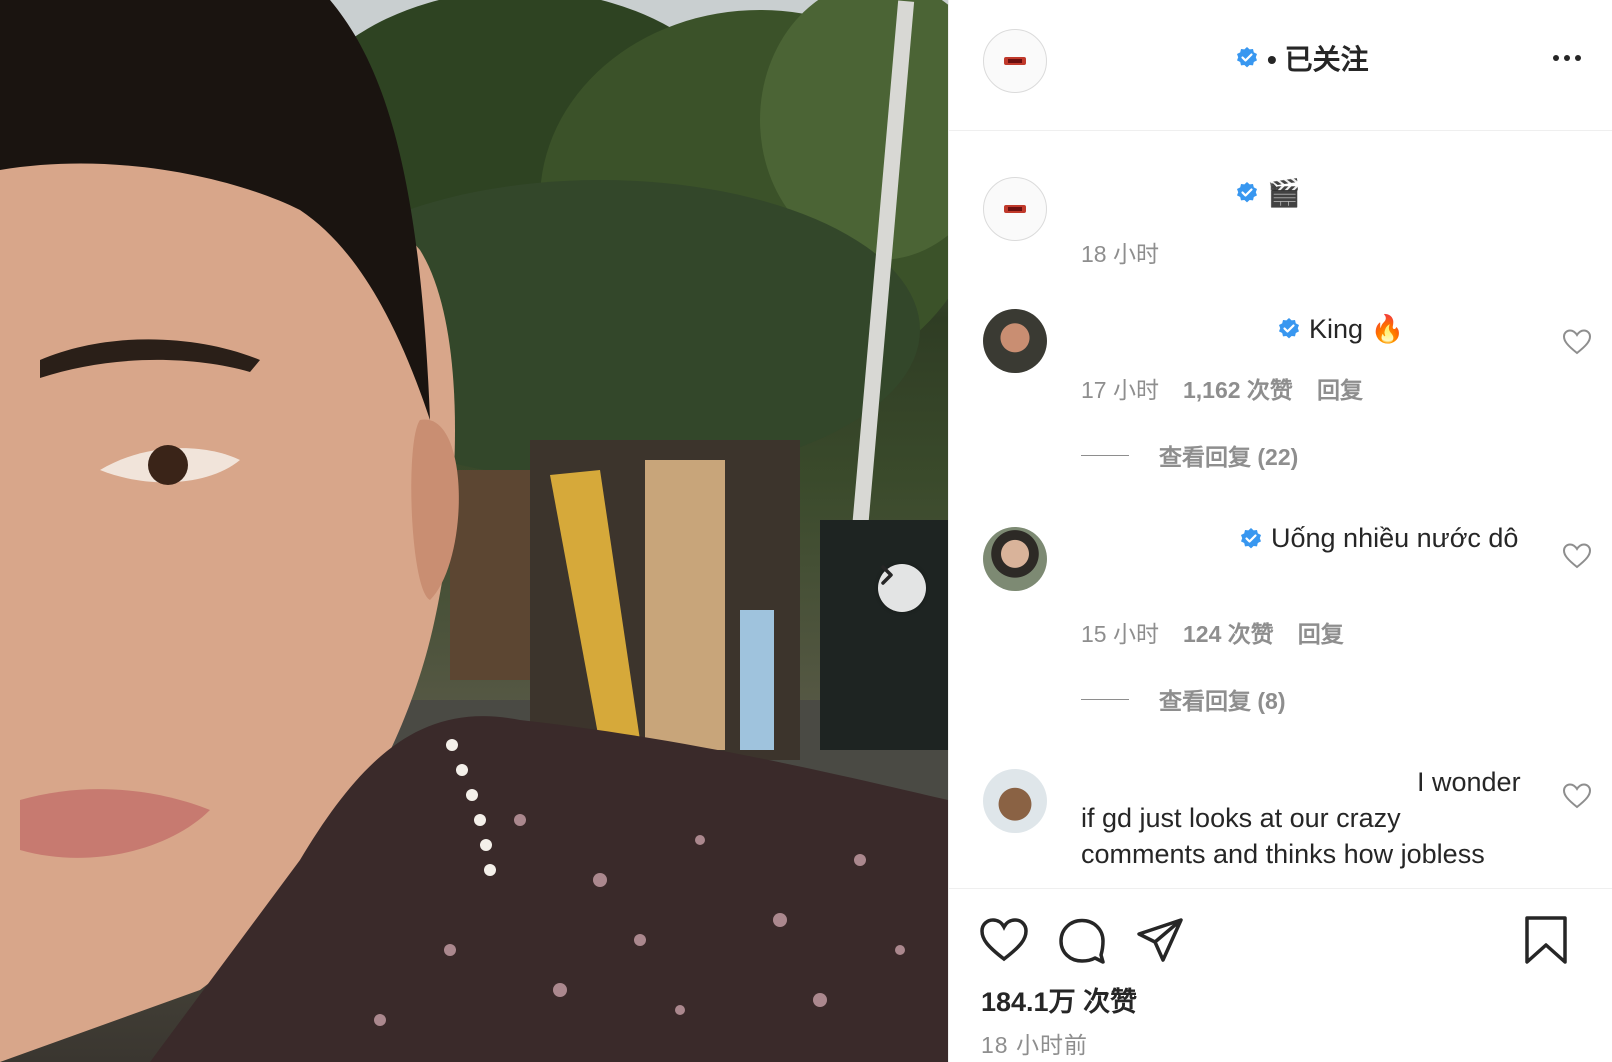 Image resolution: width=1612 pixels, height=1062 pixels. I want to click on next-photo-button, so click(902, 588).